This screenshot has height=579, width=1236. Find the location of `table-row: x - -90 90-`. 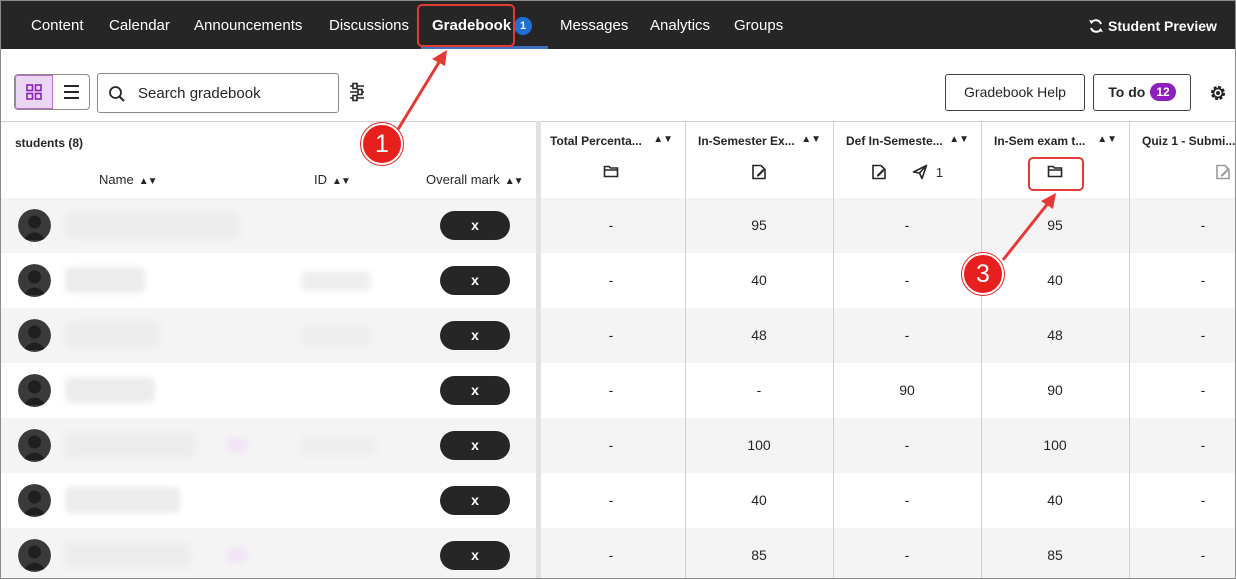

table-row: x - -90 90- is located at coordinates (618, 390).